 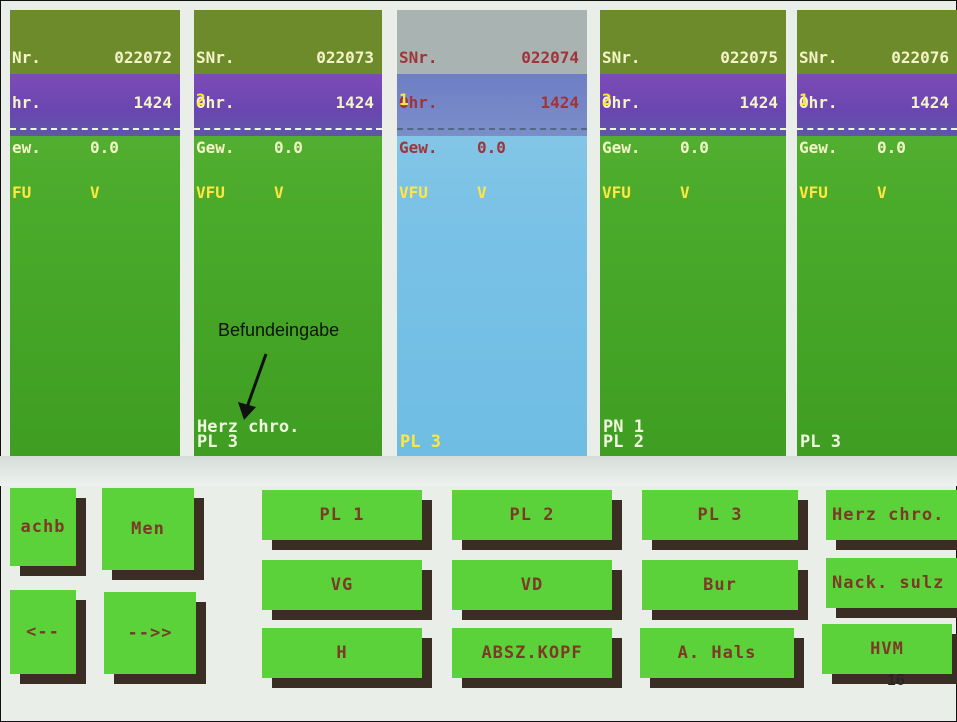 I want to click on bur-button: Bur, so click(x=720, y=585).